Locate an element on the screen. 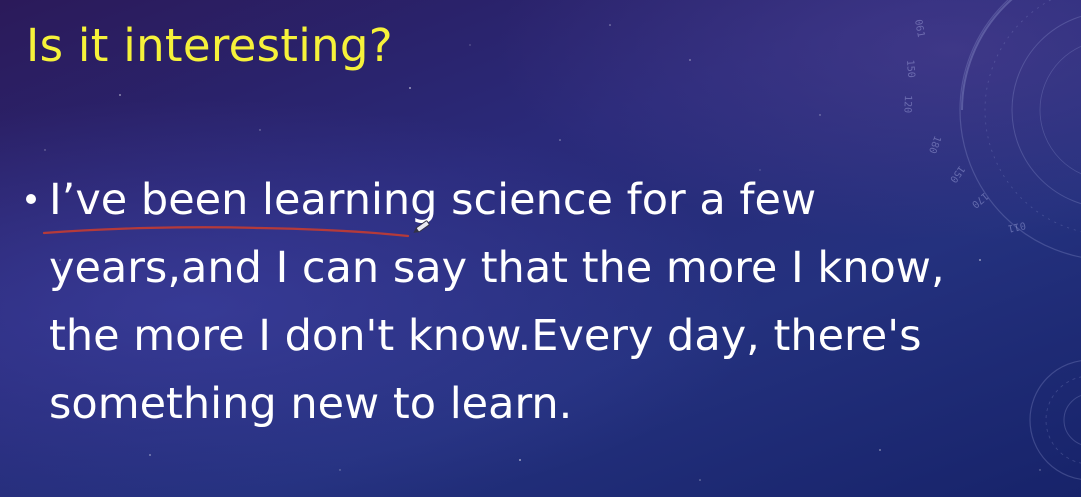 This screenshot has width=1081, height=497. bullet-dot-icon is located at coordinates (31, 199).